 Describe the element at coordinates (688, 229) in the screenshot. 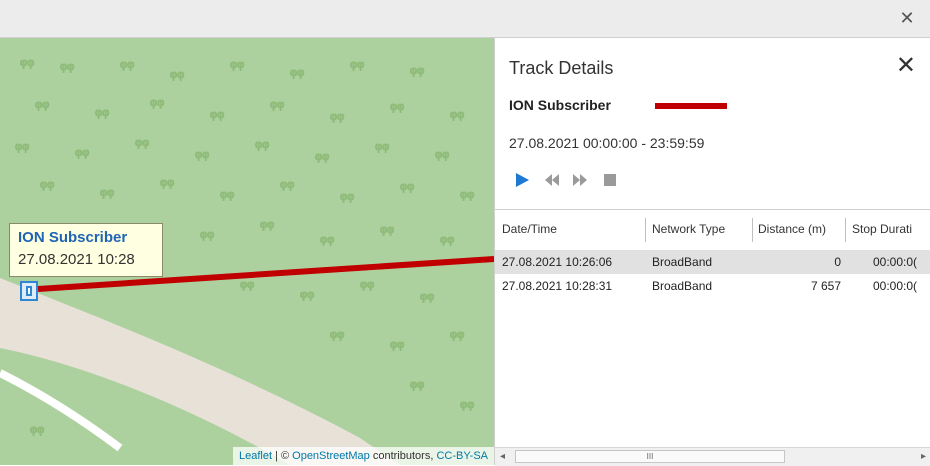

I see `col-network-type: Network Type` at that location.